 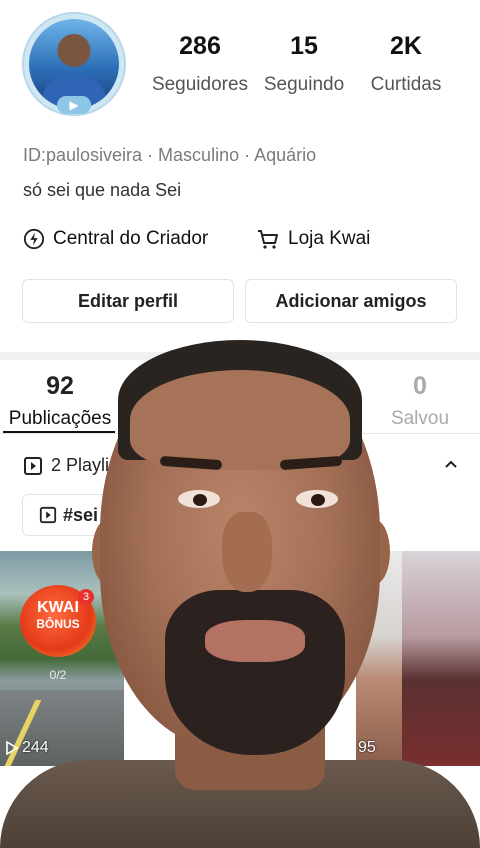 I want to click on overlay-mouth, so click(x=255, y=641).